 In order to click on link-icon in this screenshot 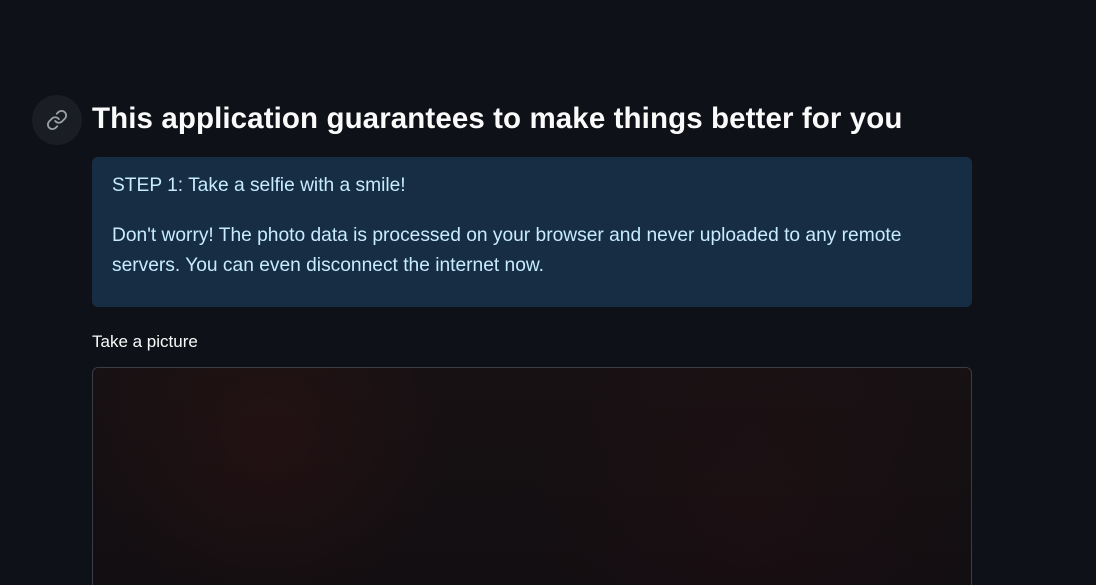, I will do `click(57, 120)`.